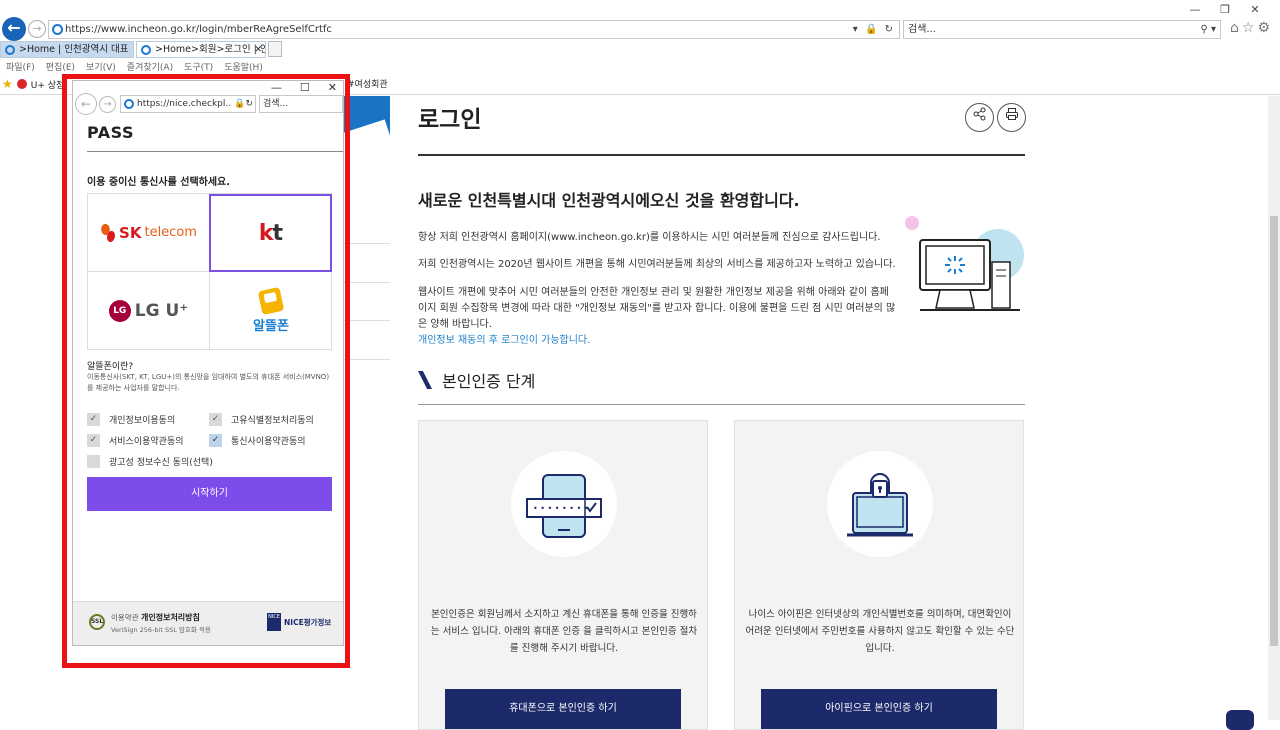  What do you see at coordinates (1274, 431) in the screenshot?
I see `scrollbar-thumb` at bounding box center [1274, 431].